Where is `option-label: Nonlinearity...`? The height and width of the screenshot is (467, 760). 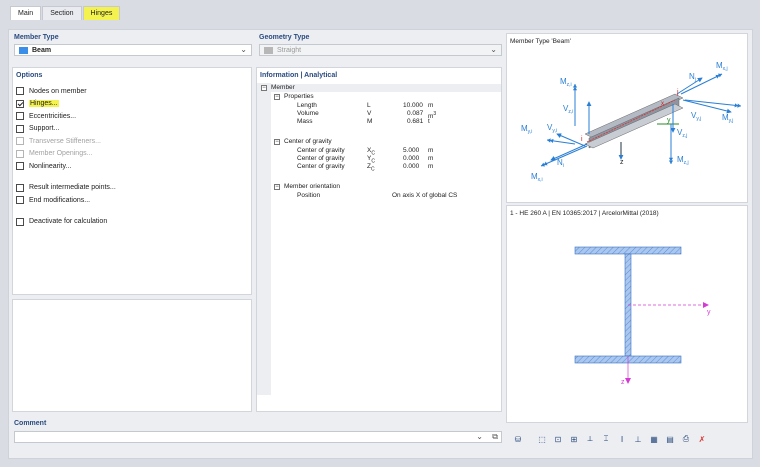 option-label: Nonlinearity... is located at coordinates (50, 166).